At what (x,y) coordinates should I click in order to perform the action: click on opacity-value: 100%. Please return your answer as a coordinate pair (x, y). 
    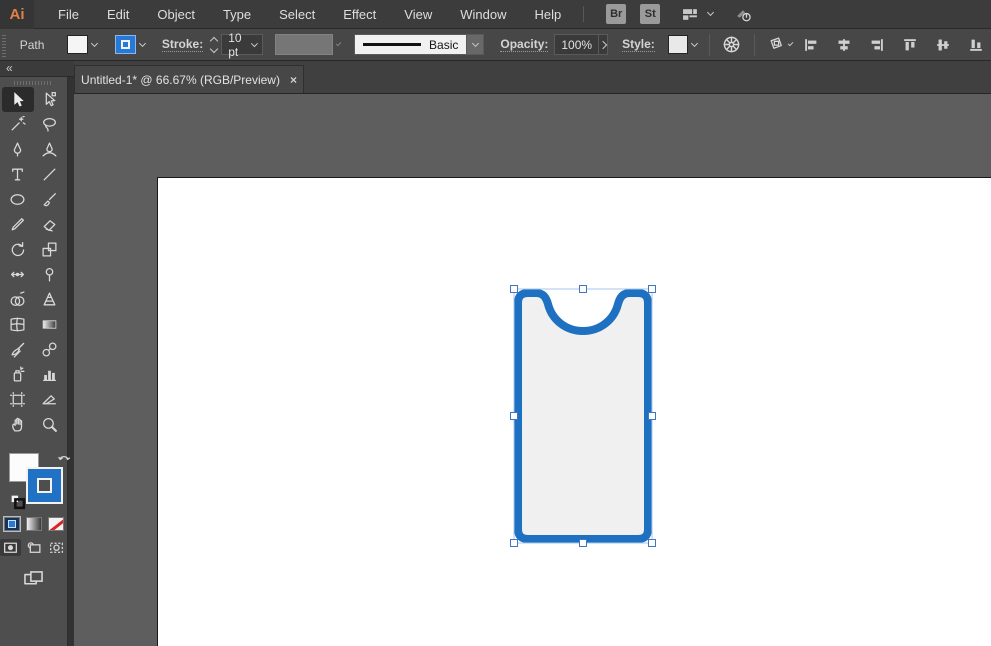
    Looking at the image, I should click on (577, 44).